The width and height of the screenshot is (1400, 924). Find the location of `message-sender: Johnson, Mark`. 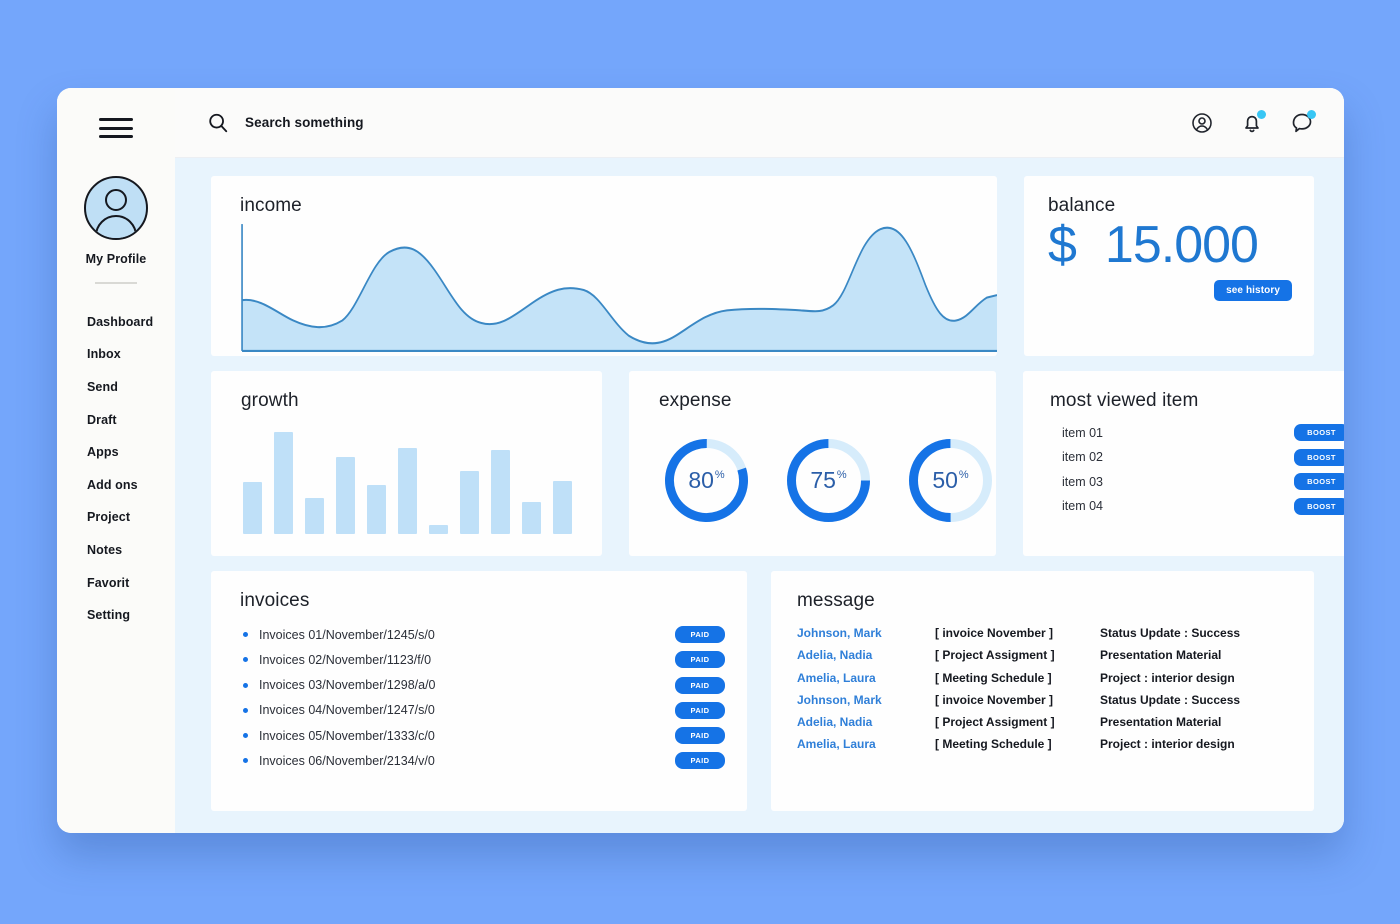

message-sender: Johnson, Mark is located at coordinates (839, 633).